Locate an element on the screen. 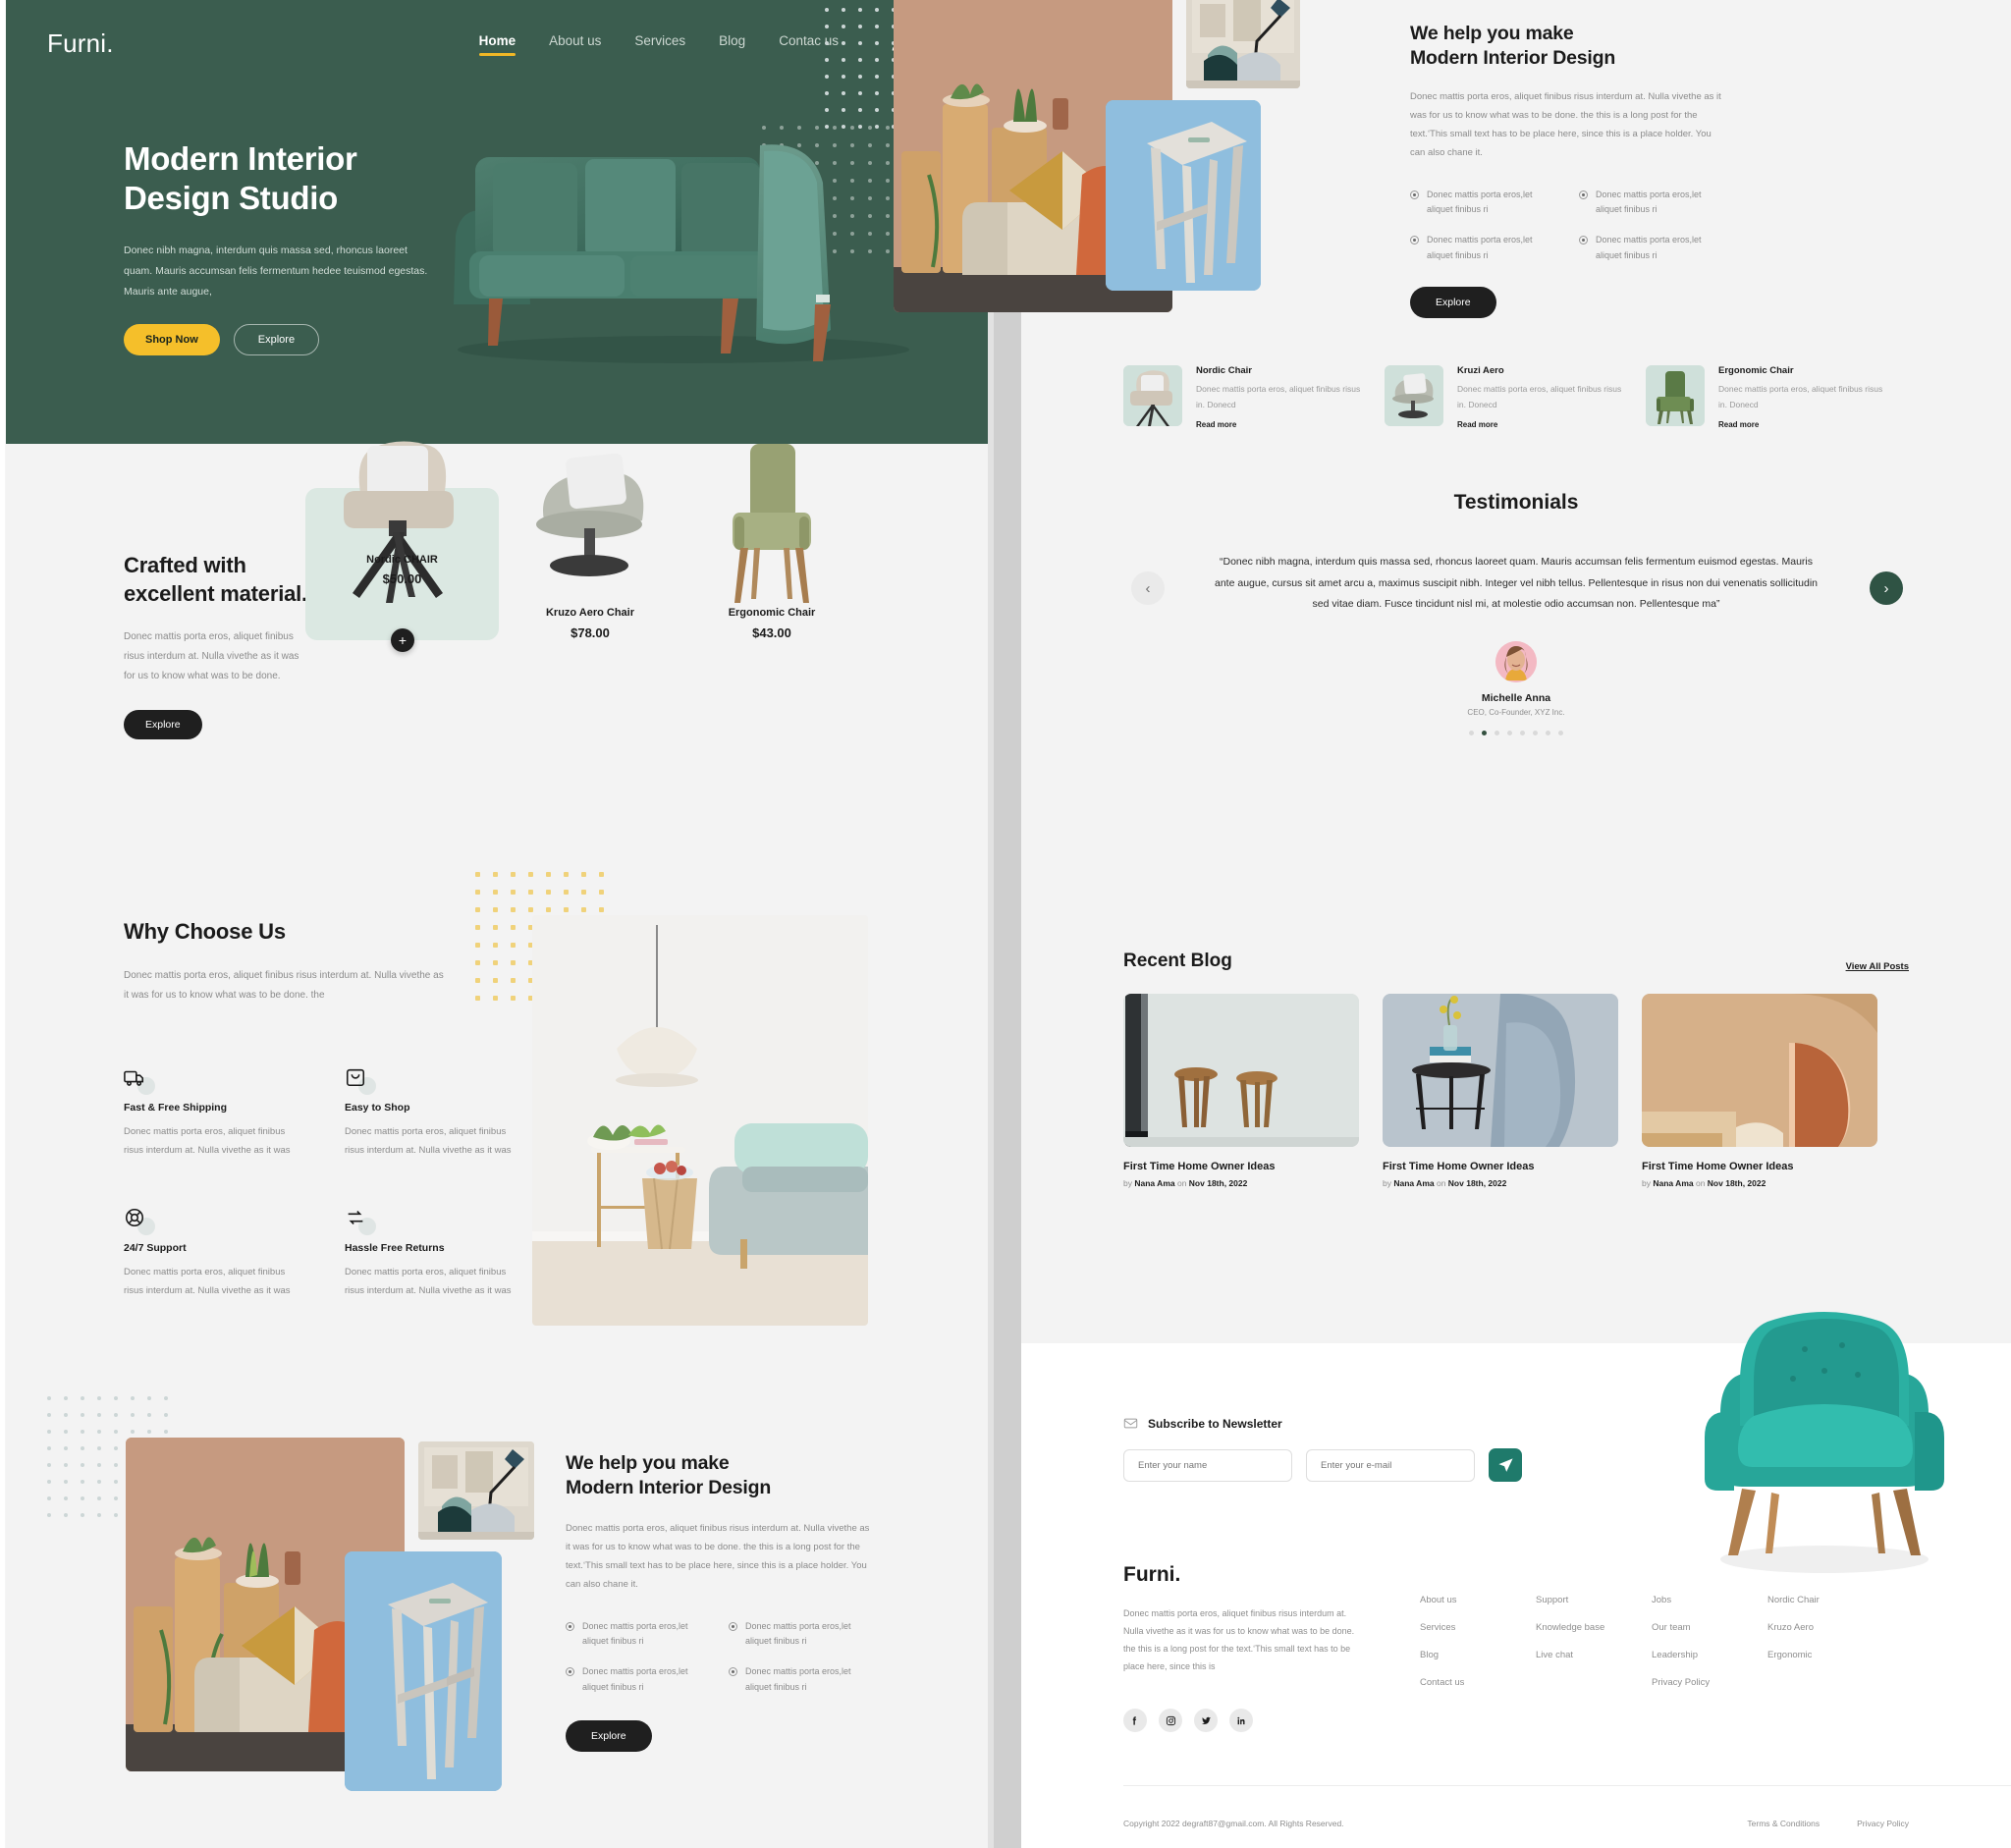 The height and width of the screenshot is (1848, 2011). legal-link-terms-conditions: Terms & Conditions is located at coordinates (1783, 1824).